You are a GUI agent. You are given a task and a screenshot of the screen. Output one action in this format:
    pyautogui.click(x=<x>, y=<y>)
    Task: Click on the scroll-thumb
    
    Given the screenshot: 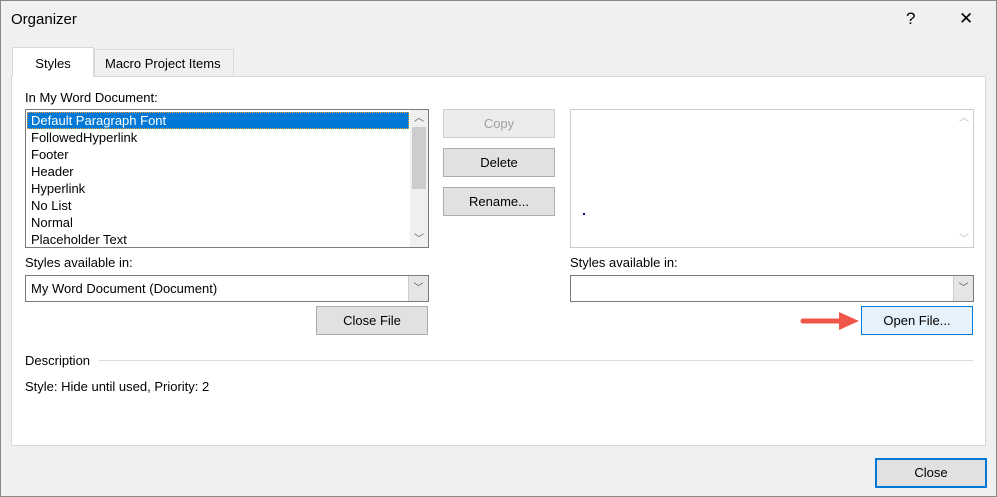 What is the action you would take?
    pyautogui.click(x=419, y=158)
    